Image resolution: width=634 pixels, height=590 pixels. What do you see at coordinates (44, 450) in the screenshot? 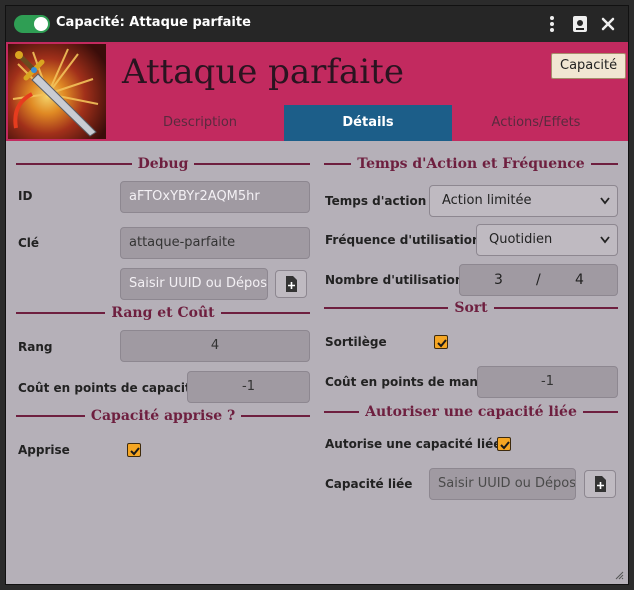
I see `learned-label: Apprise` at bounding box center [44, 450].